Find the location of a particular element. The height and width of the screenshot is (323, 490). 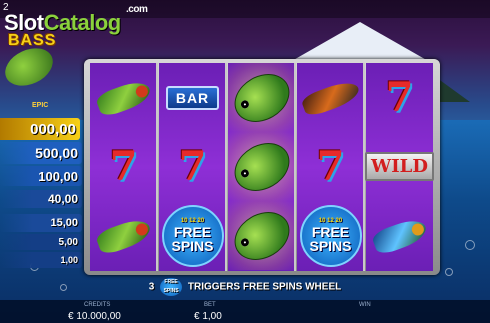

orange-fly-lure-icon is located at coordinates (330, 97).